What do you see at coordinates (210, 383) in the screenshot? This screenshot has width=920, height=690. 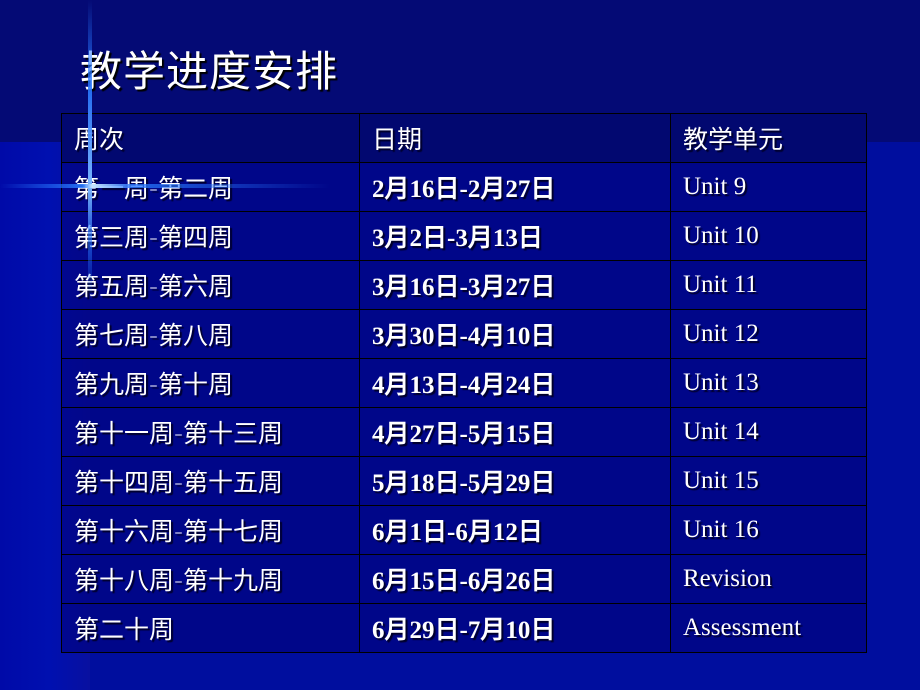 I see `weeks-cell: 第九周-第十周` at bounding box center [210, 383].